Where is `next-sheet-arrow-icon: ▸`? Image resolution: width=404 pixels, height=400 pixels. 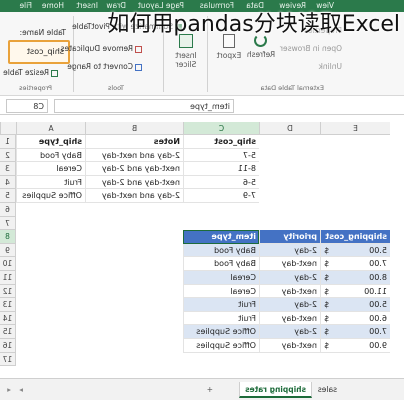 next-sheet-arrow-icon: ▸ is located at coordinates (21, 390).